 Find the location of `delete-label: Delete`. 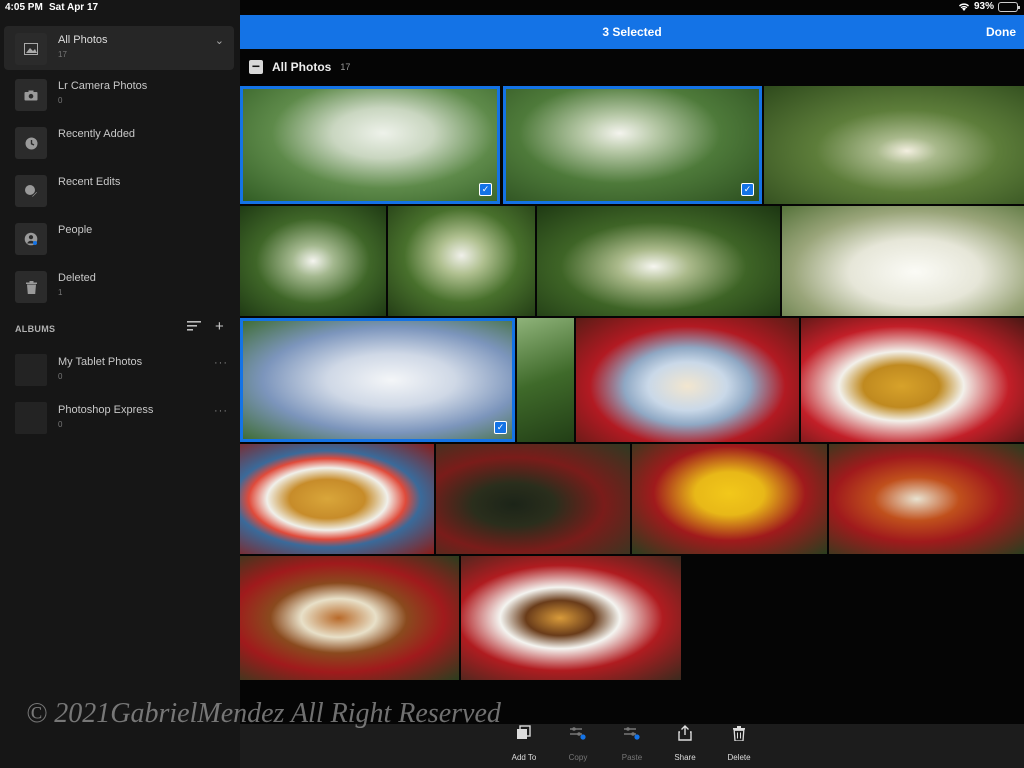

delete-label: Delete is located at coordinates (739, 757).